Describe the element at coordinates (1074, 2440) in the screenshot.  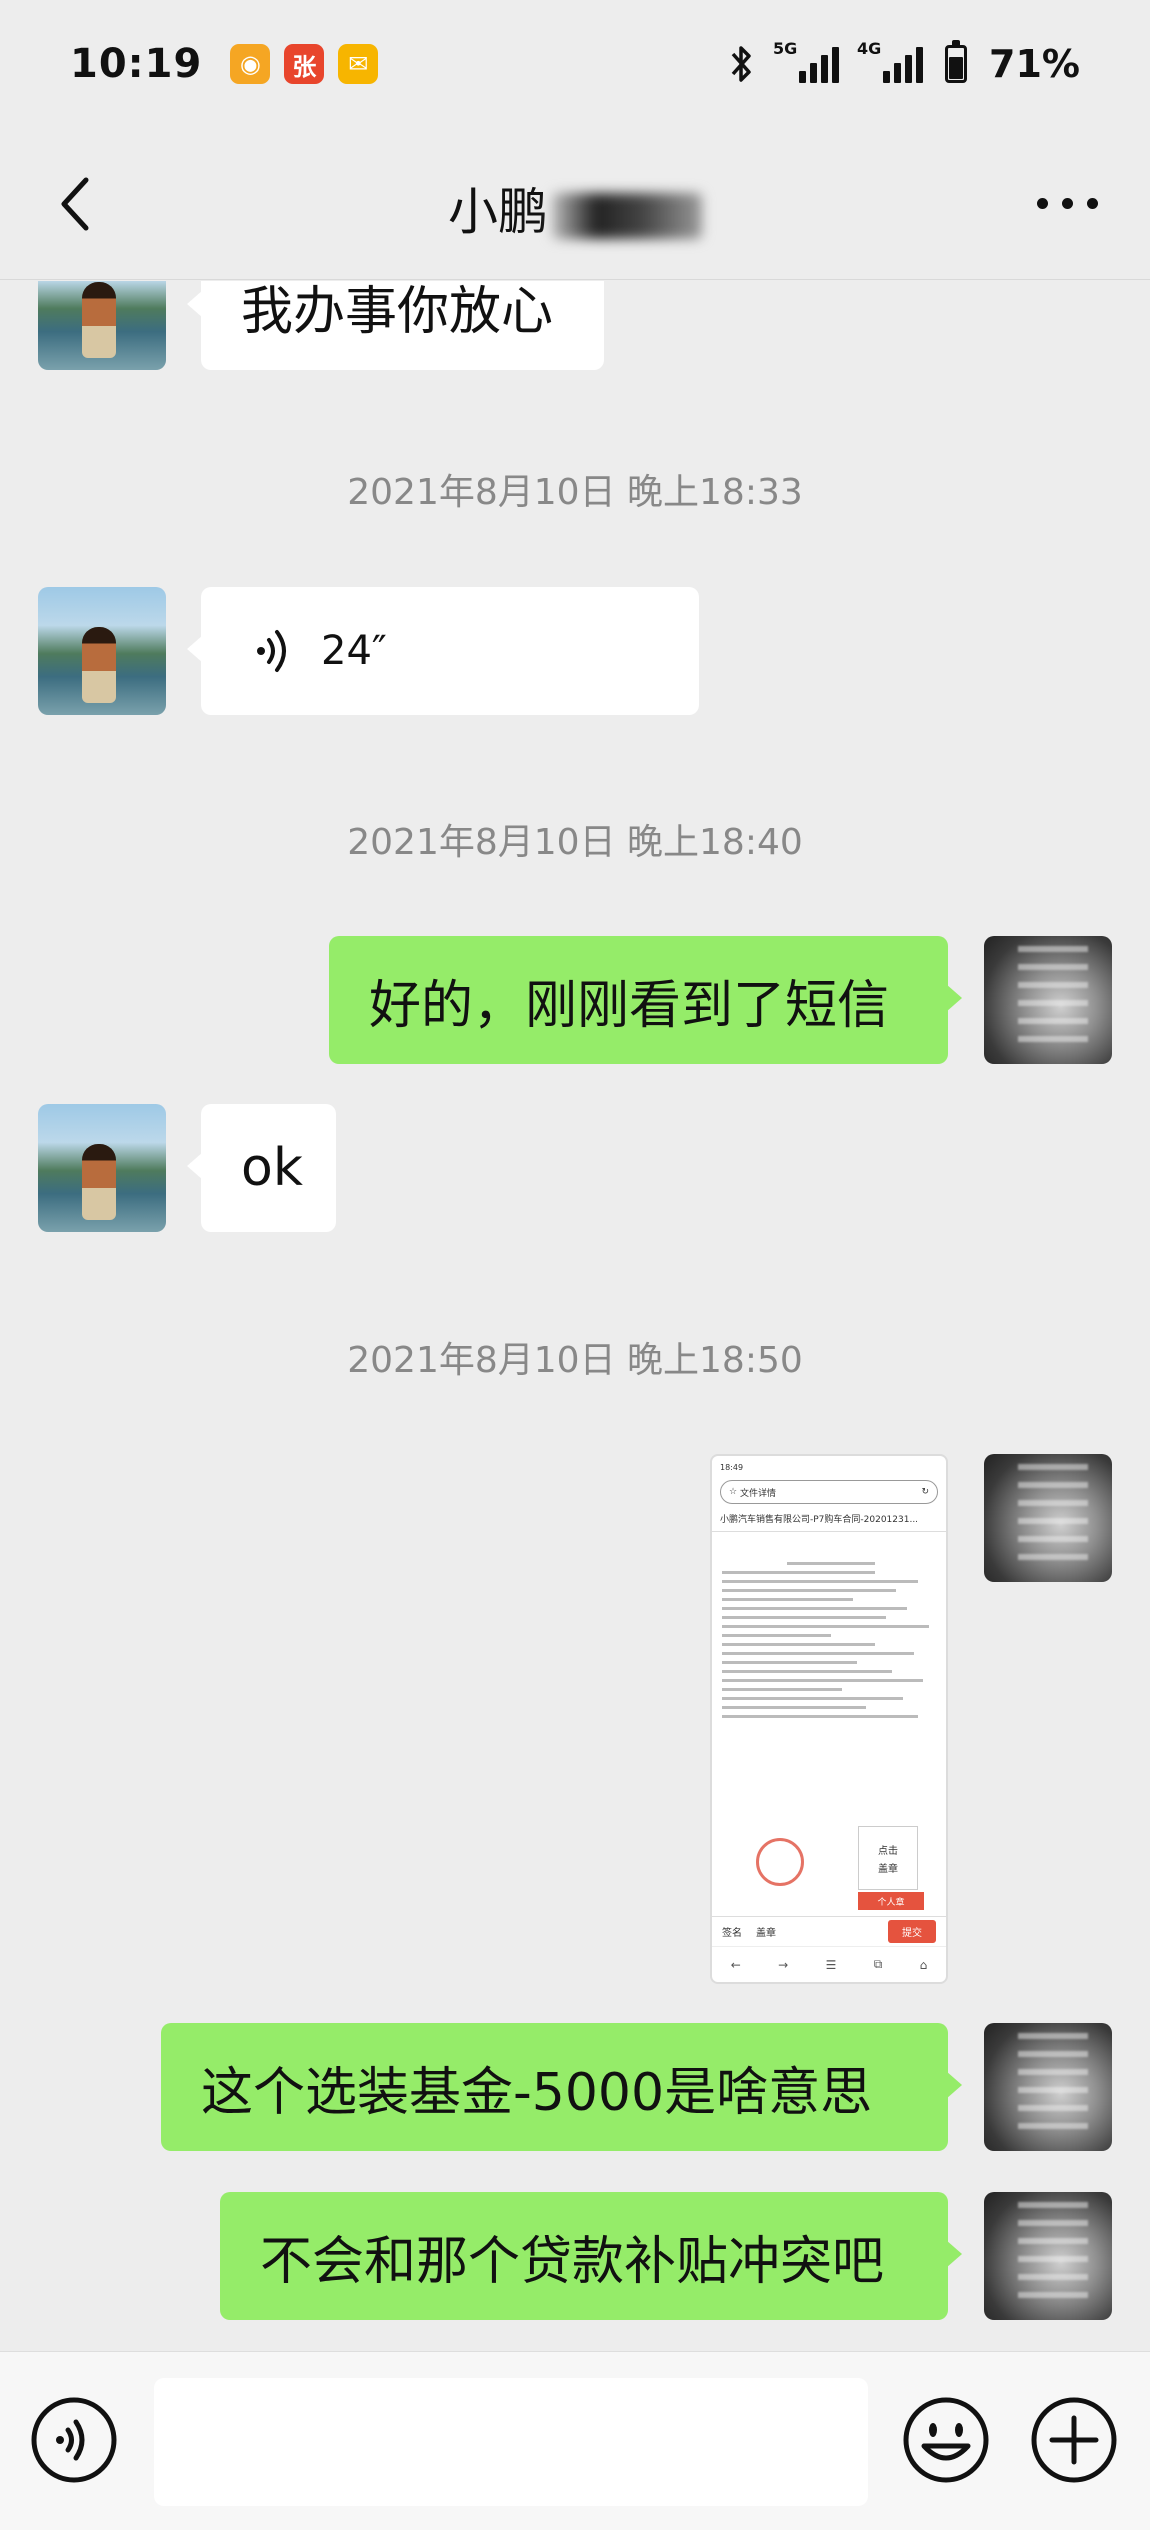
I see `add-more-icon` at that location.